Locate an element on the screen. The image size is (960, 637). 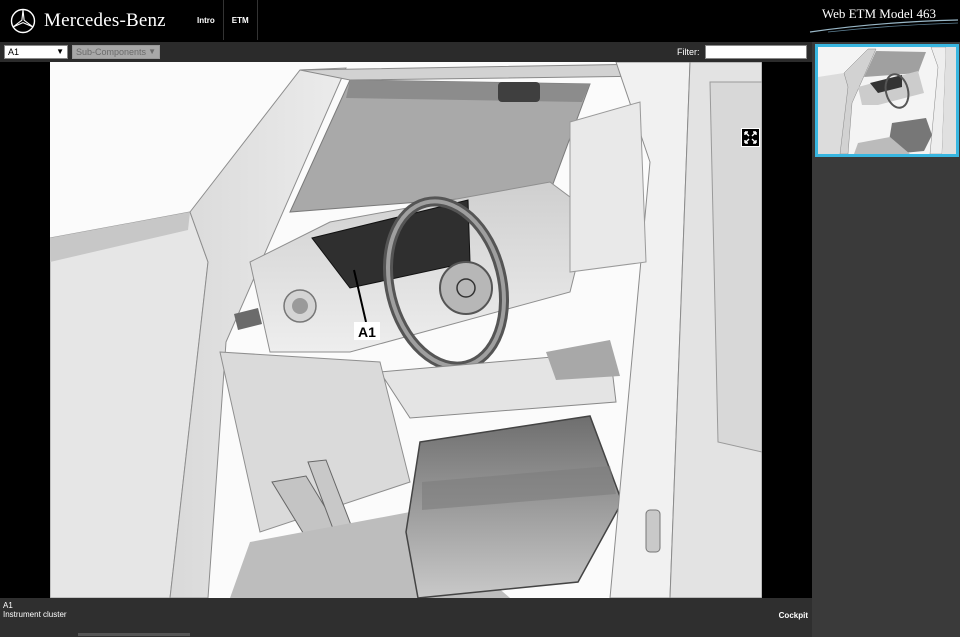
expand-icon is located at coordinates (750, 137).